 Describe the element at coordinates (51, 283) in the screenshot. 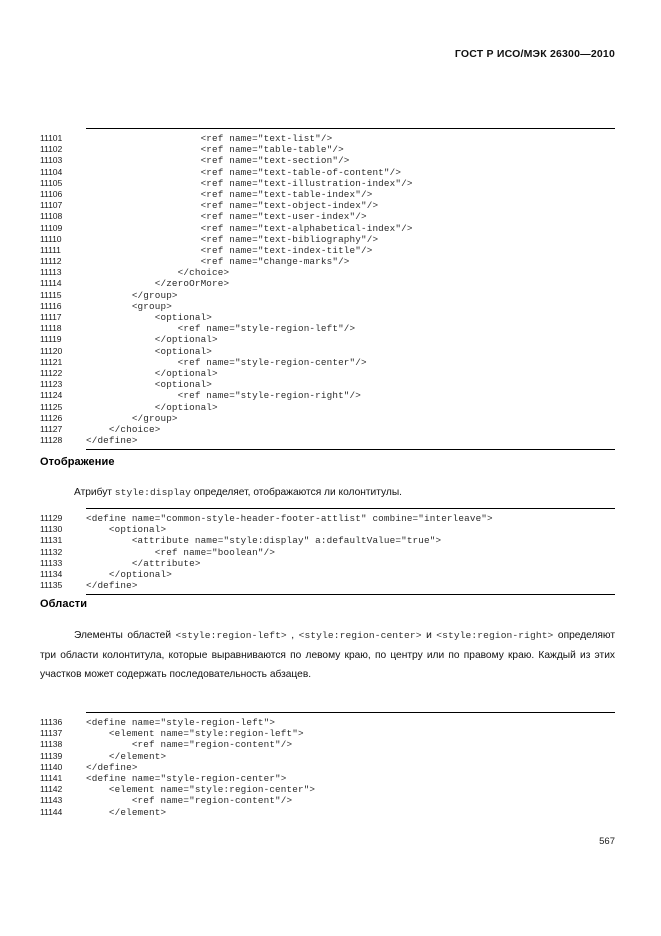

I see `code-line-number: 11114` at that location.